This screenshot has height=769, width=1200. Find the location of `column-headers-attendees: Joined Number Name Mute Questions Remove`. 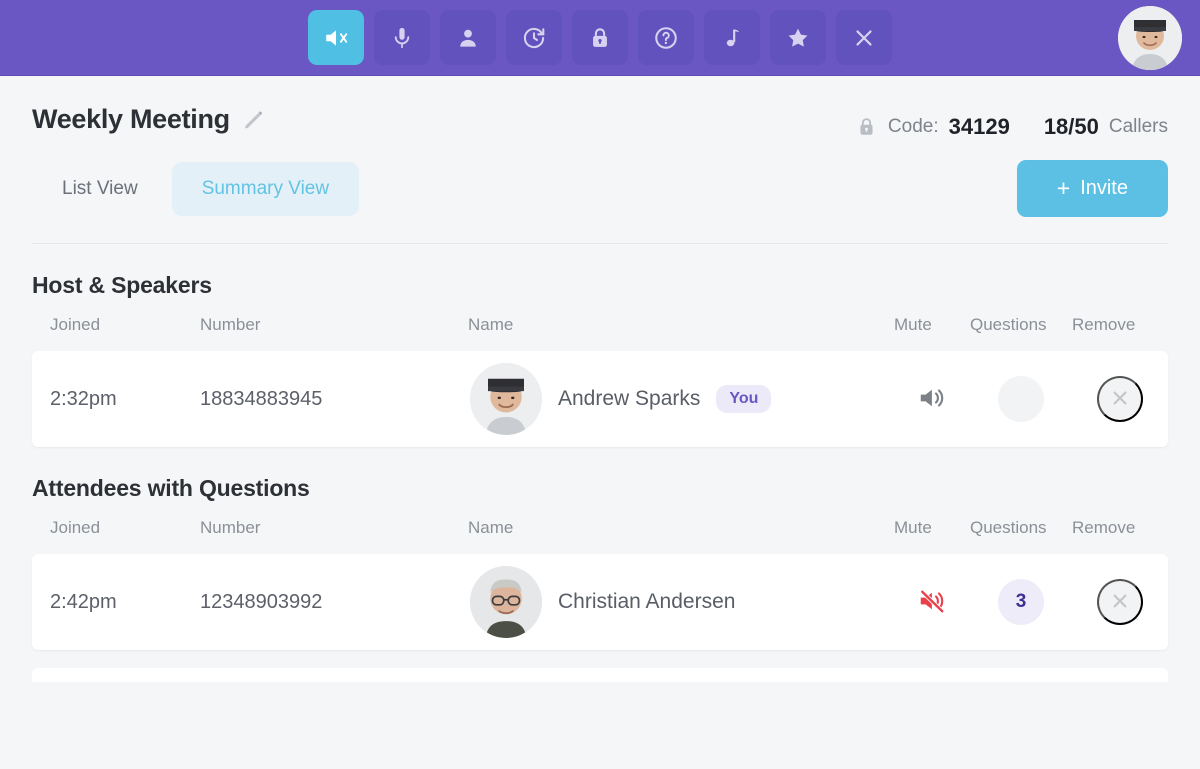

column-headers-attendees: Joined Number Name Mute Questions Remove is located at coordinates (600, 528).